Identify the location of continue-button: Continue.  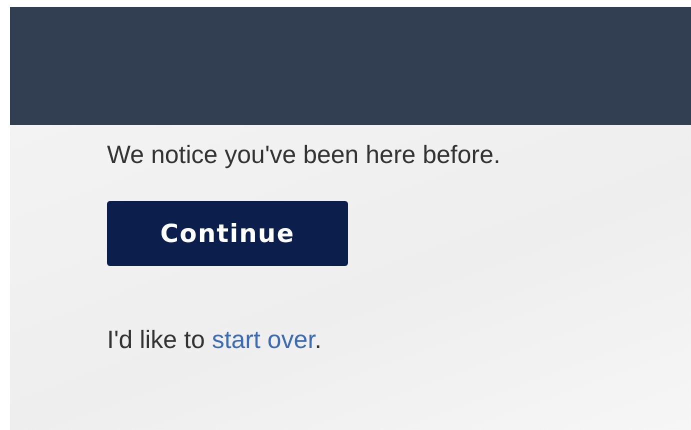
(227, 233).